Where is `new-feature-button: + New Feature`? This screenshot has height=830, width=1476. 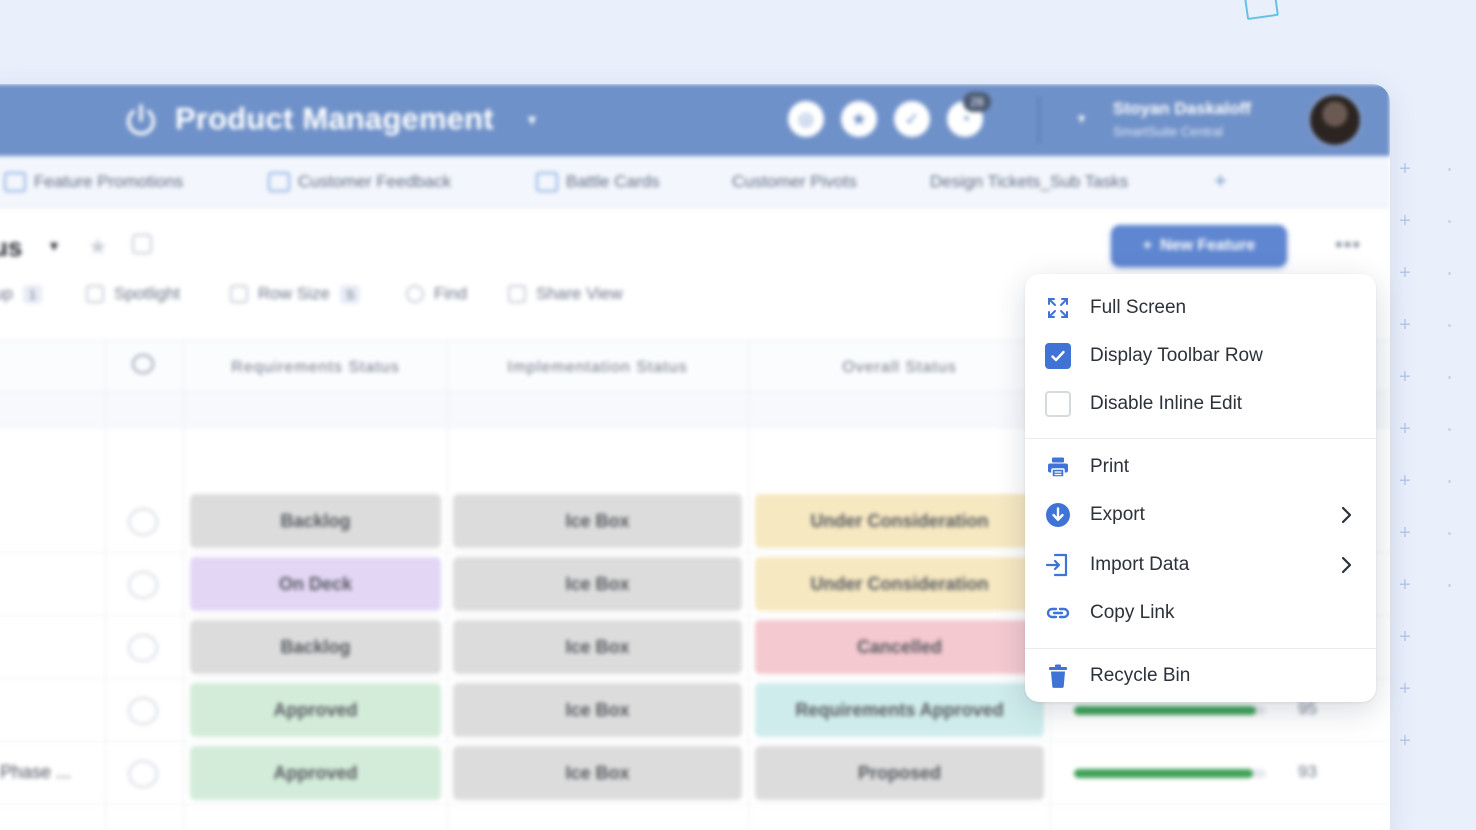 new-feature-button: + New Feature is located at coordinates (1199, 246).